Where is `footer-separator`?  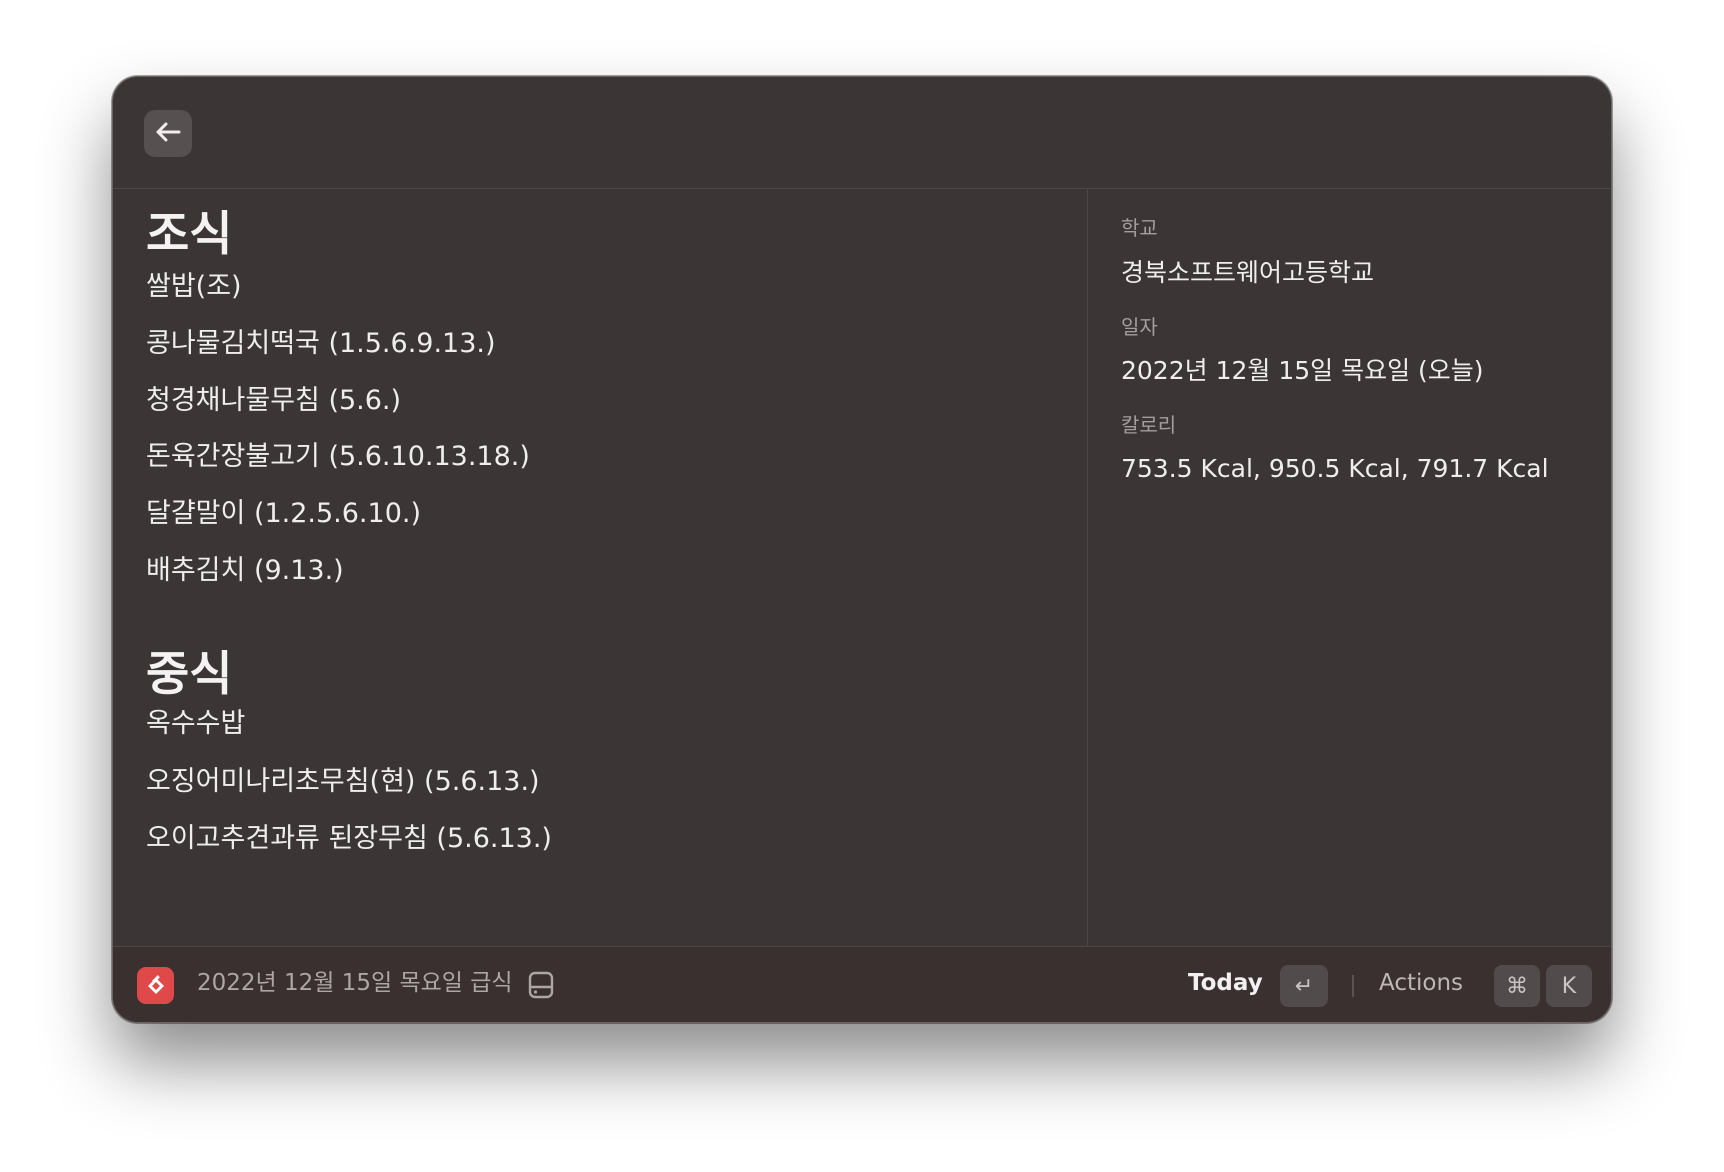 footer-separator is located at coordinates (1353, 986).